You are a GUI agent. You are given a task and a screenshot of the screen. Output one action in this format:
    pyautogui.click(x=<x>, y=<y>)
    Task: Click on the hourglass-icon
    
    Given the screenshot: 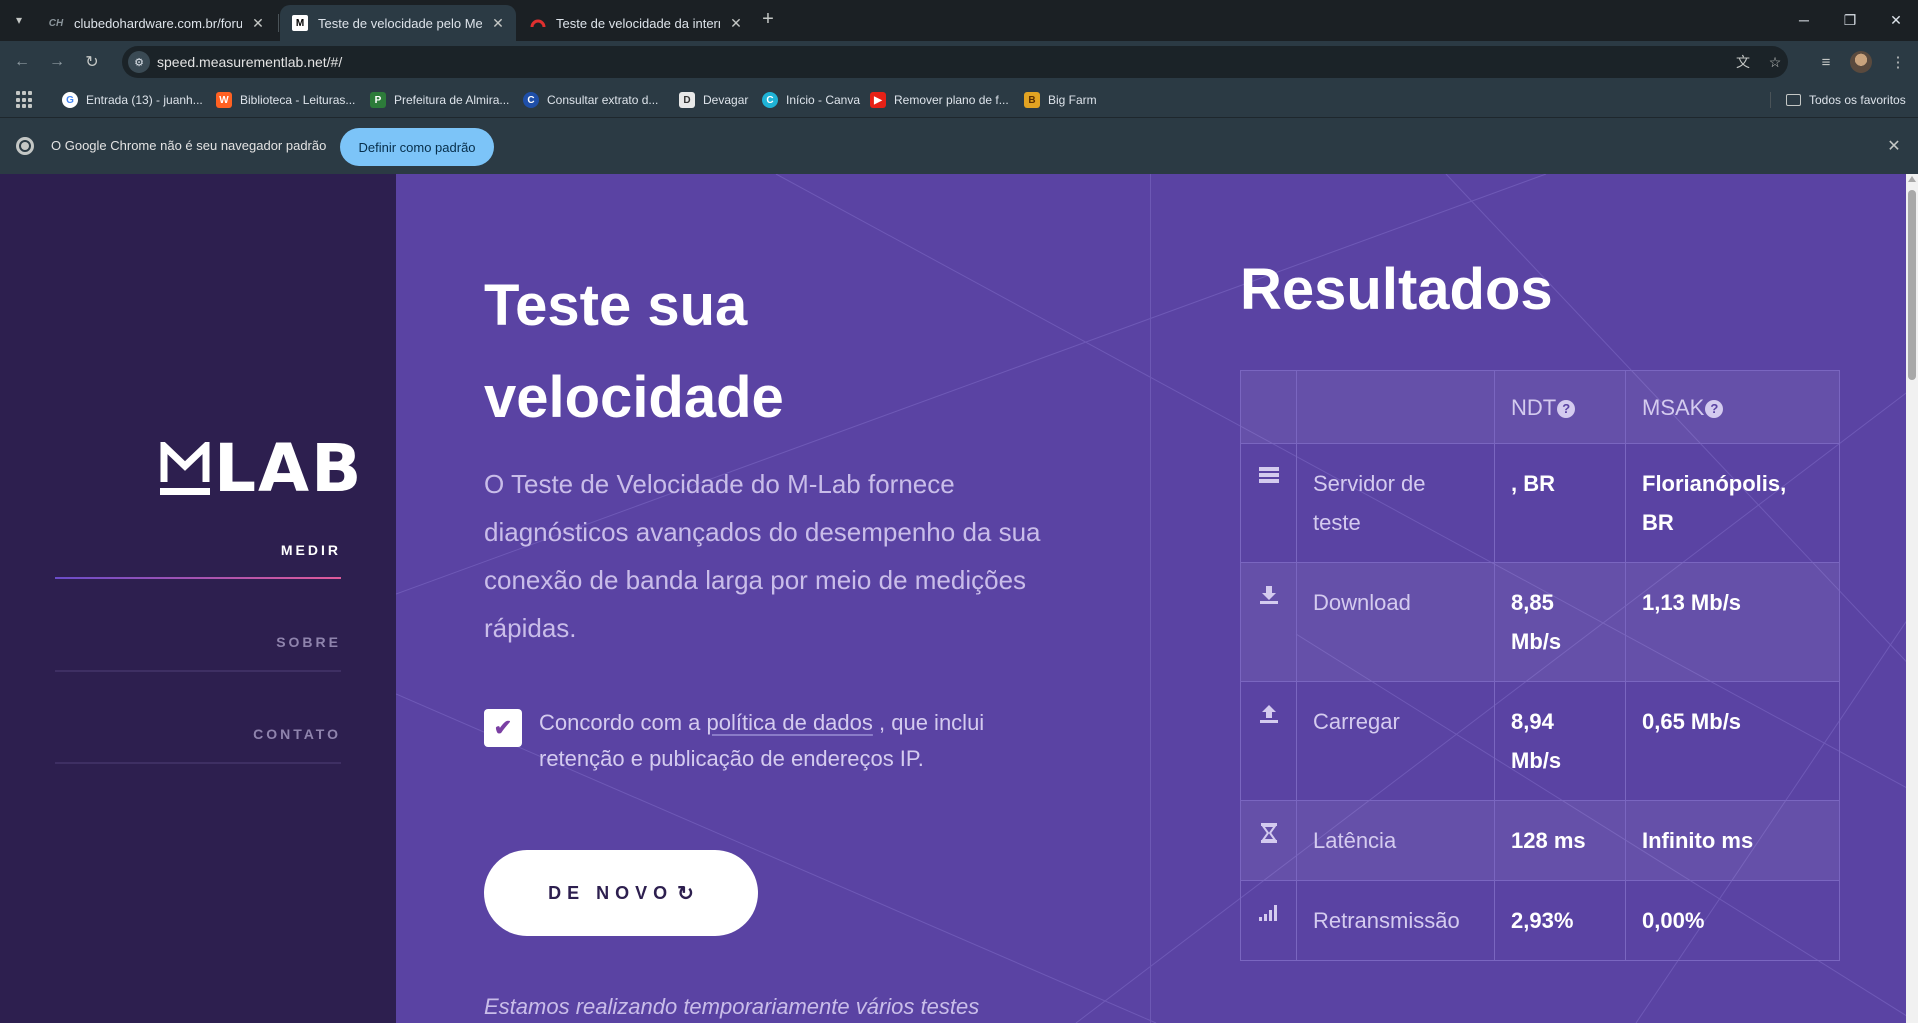 What is the action you would take?
    pyautogui.click(x=1268, y=840)
    